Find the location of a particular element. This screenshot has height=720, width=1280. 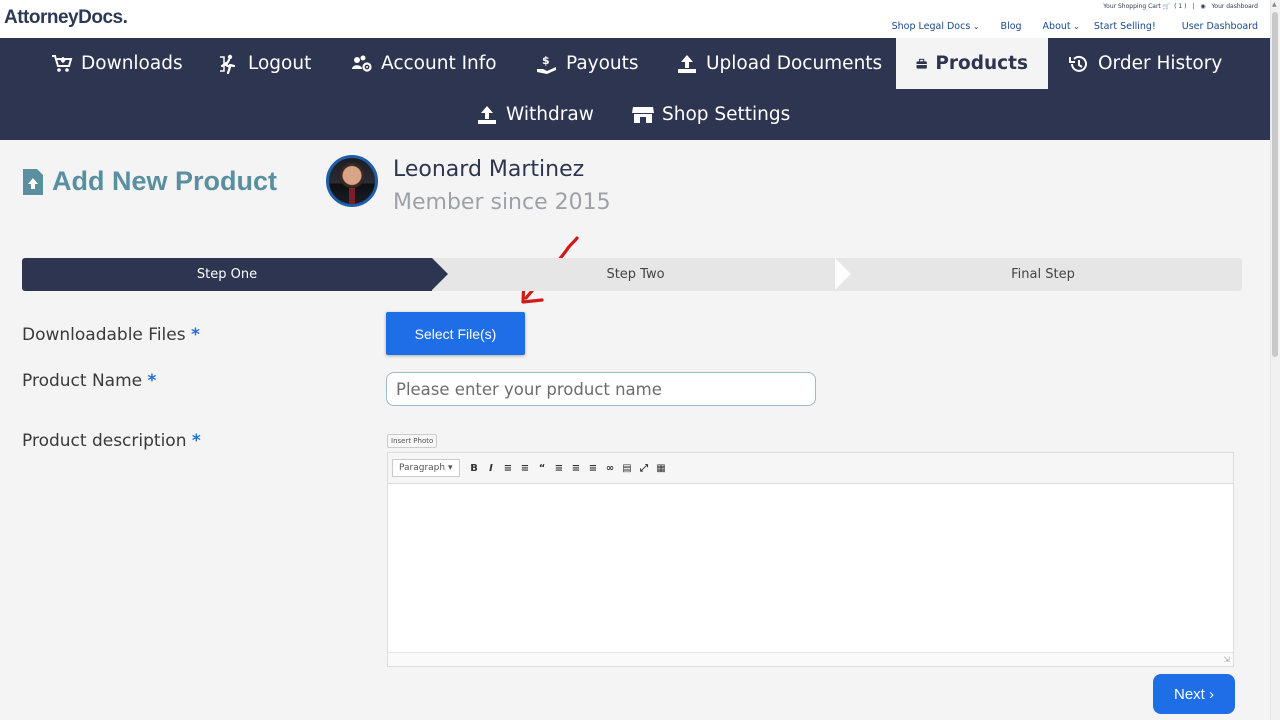

page-title: Add New Product is located at coordinates (149, 181).